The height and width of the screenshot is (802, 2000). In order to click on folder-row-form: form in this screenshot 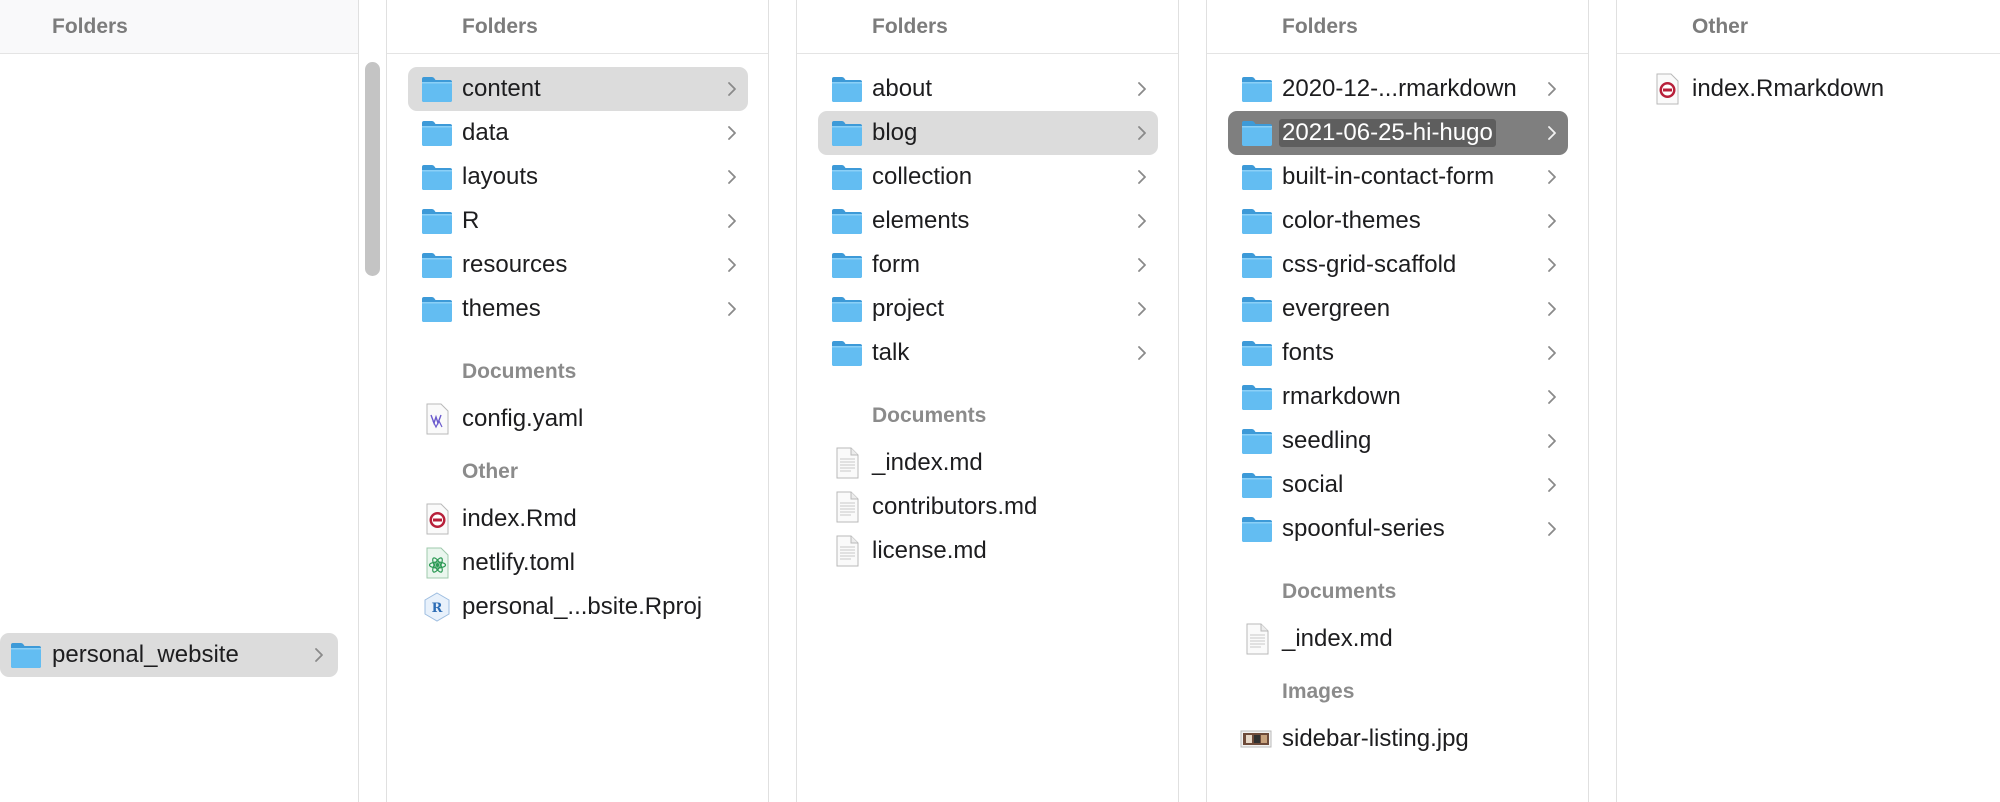, I will do `click(988, 265)`.